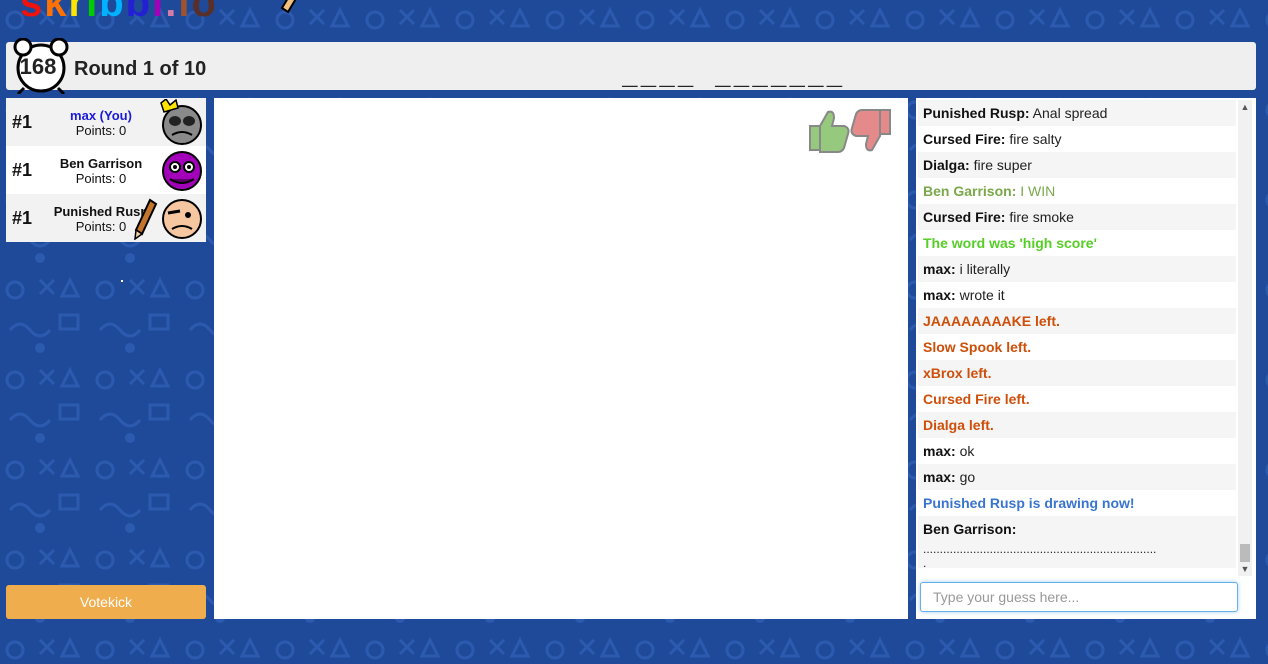 This screenshot has height=664, width=1268. I want to click on chat-message: xBrox left., so click(1077, 373).